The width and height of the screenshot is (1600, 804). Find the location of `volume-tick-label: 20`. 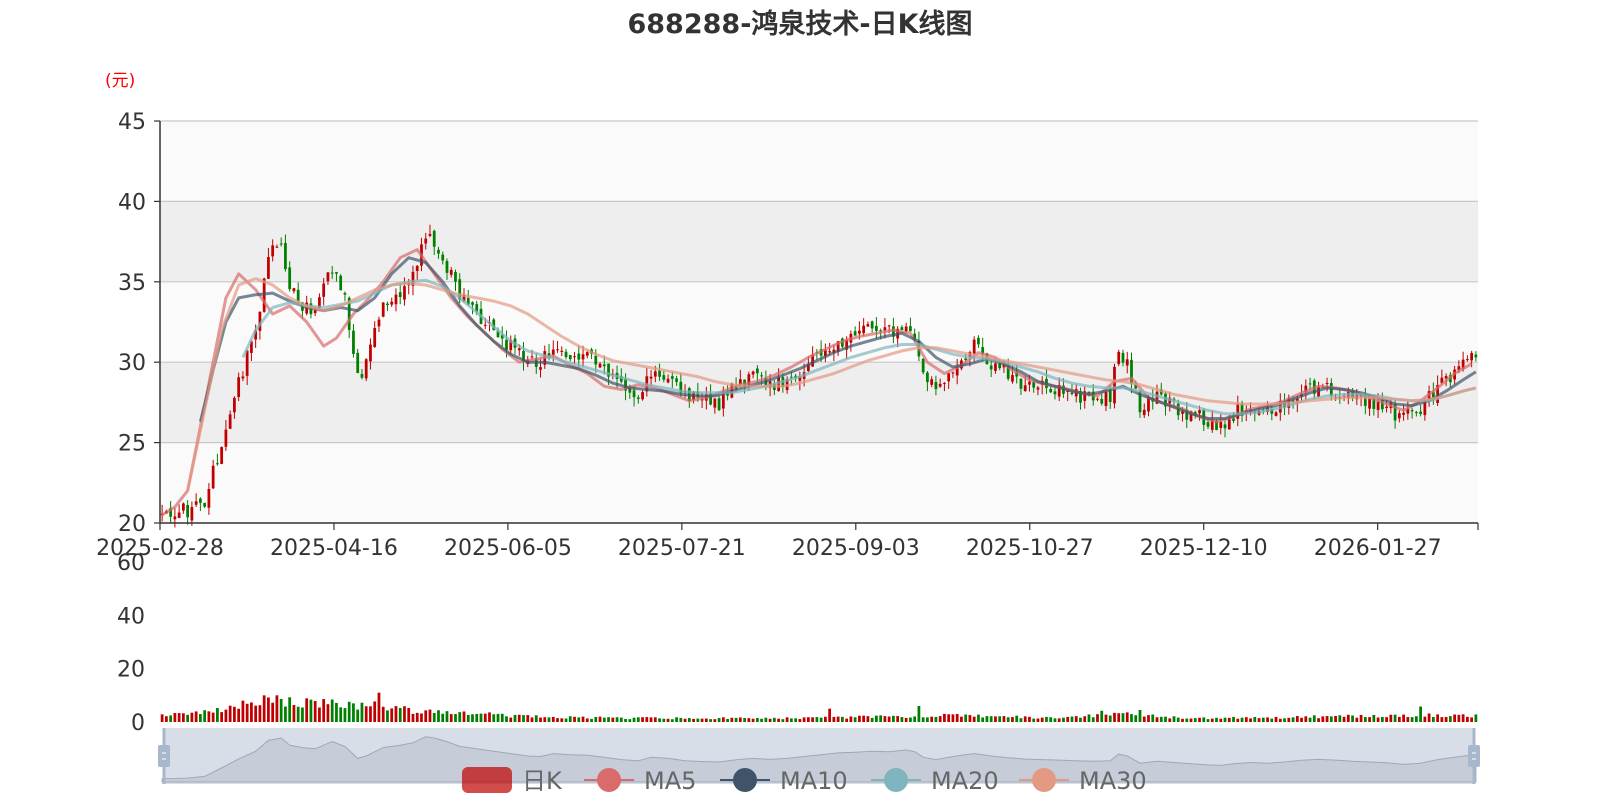

volume-tick-label: 20 is located at coordinates (131, 670).